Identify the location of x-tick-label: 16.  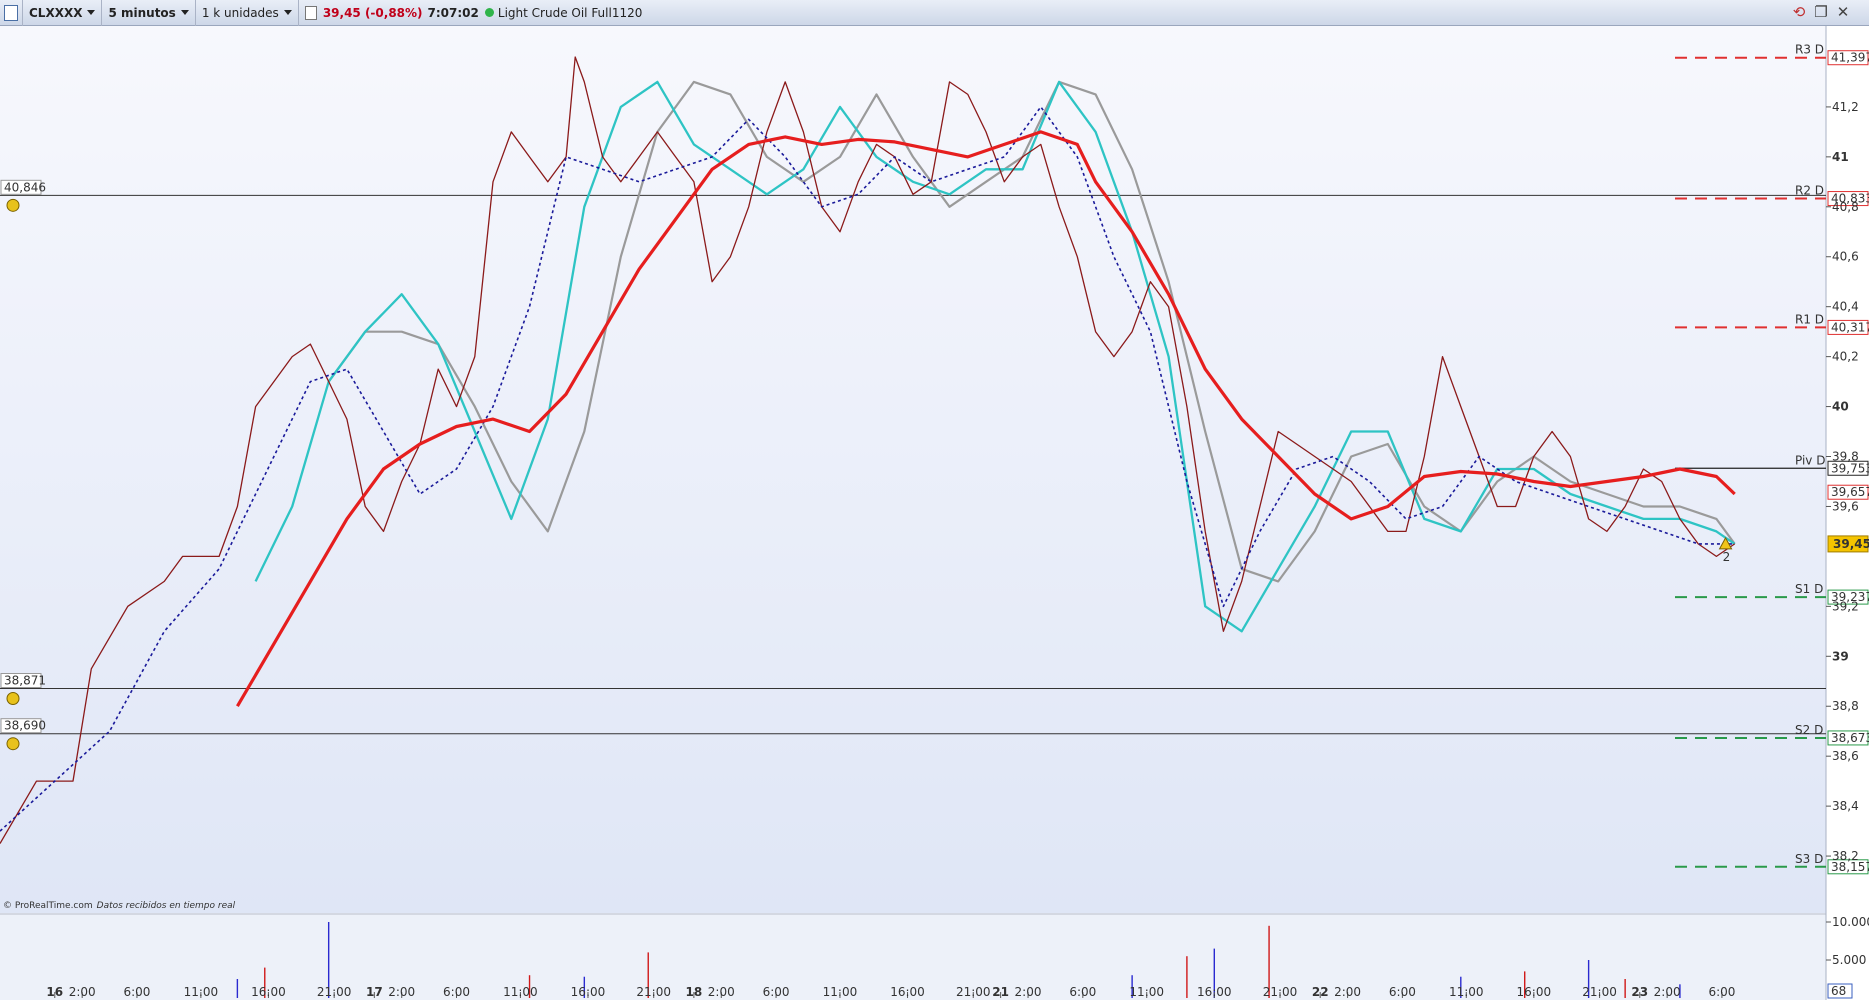
(54, 992).